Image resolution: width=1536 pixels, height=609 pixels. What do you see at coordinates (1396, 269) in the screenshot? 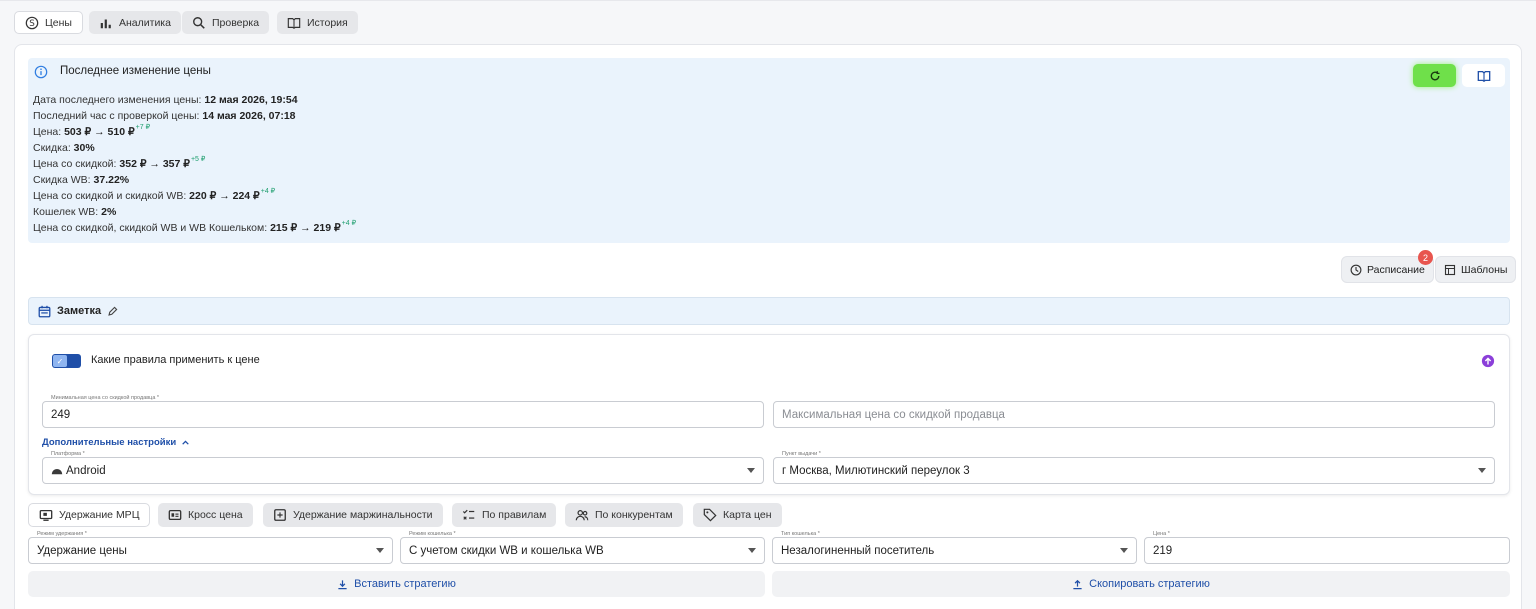
I see `schedule-label: Расписание` at bounding box center [1396, 269].